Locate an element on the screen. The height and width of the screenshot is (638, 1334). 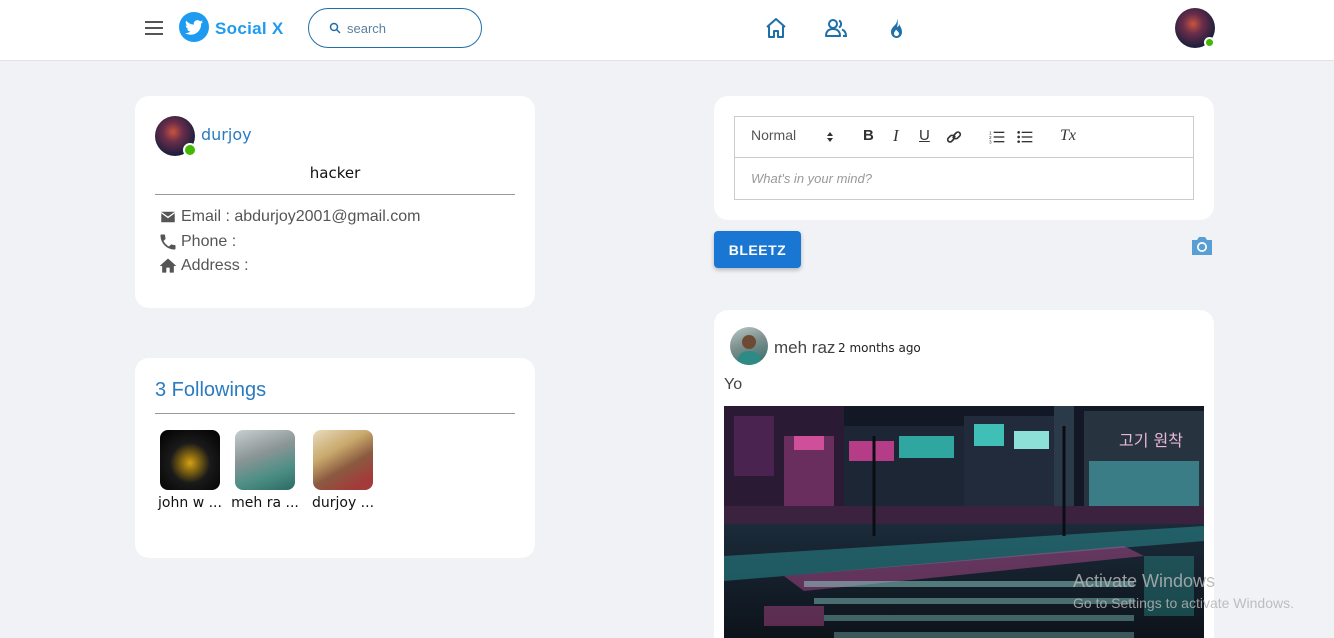
email-label: Email : abdurjoy2001@gmail.com is located at coordinates (301, 216).